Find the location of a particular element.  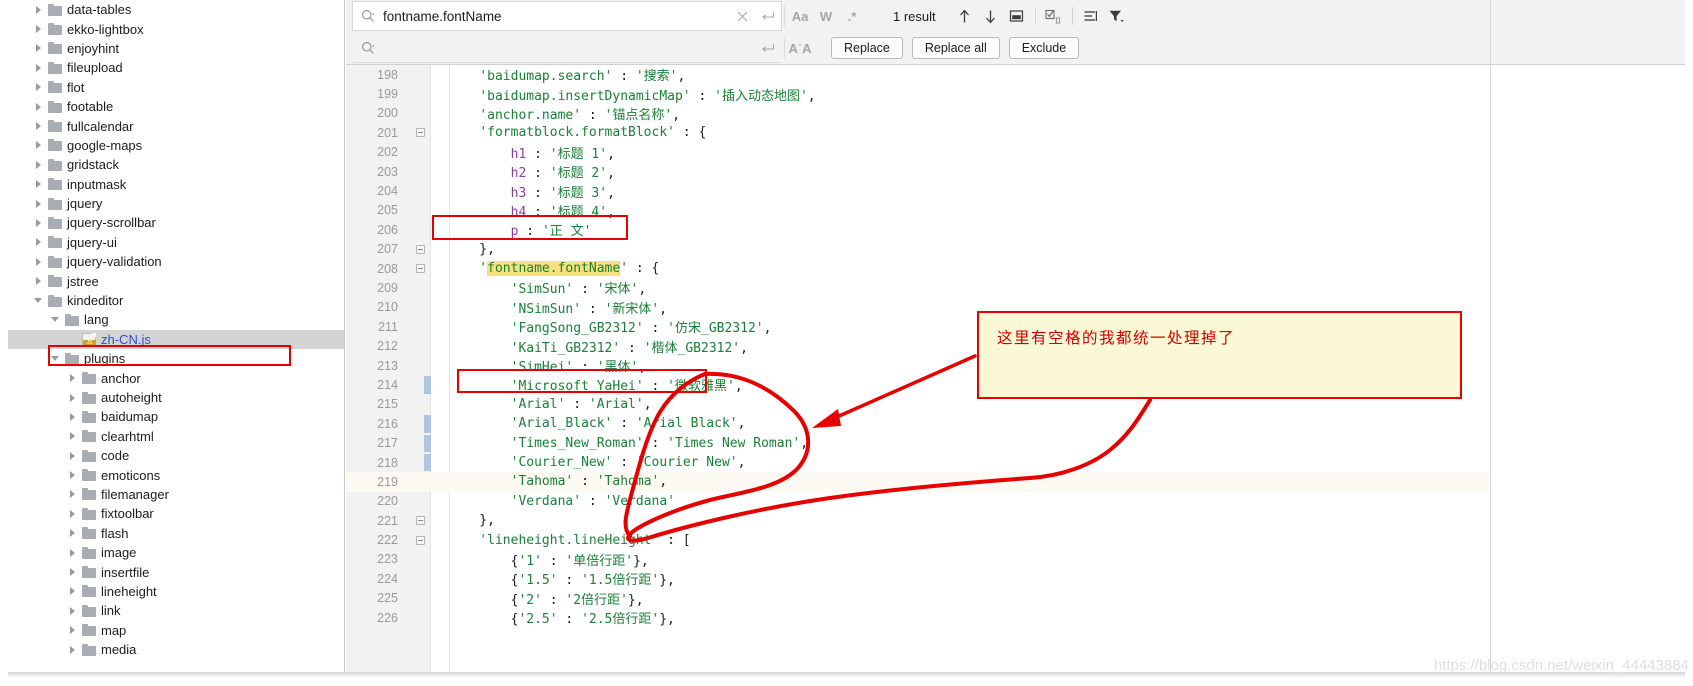

code-line: 222 'lineheight.lineHeight' : [ is located at coordinates (1015, 539).